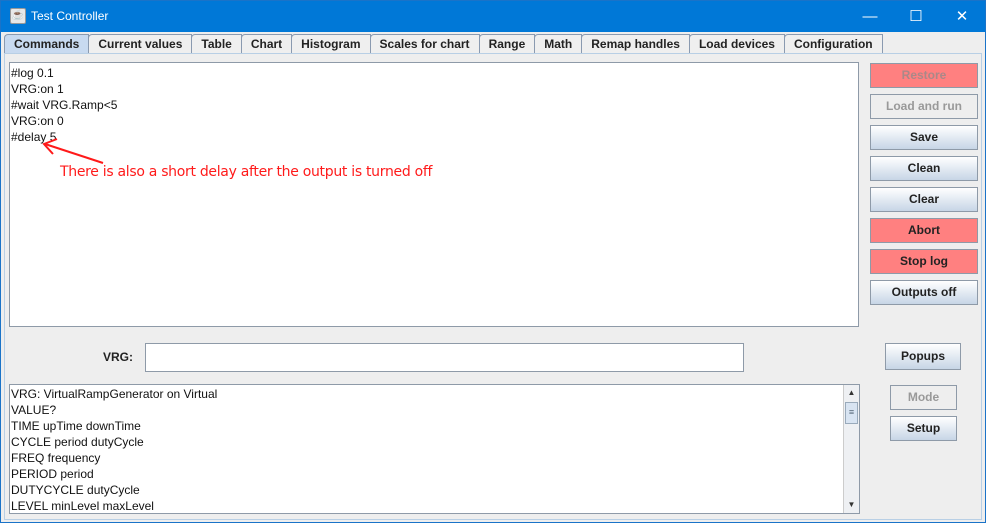 This screenshot has width=986, height=524. I want to click on scroll-up-icon: ▲, so click(851, 393).